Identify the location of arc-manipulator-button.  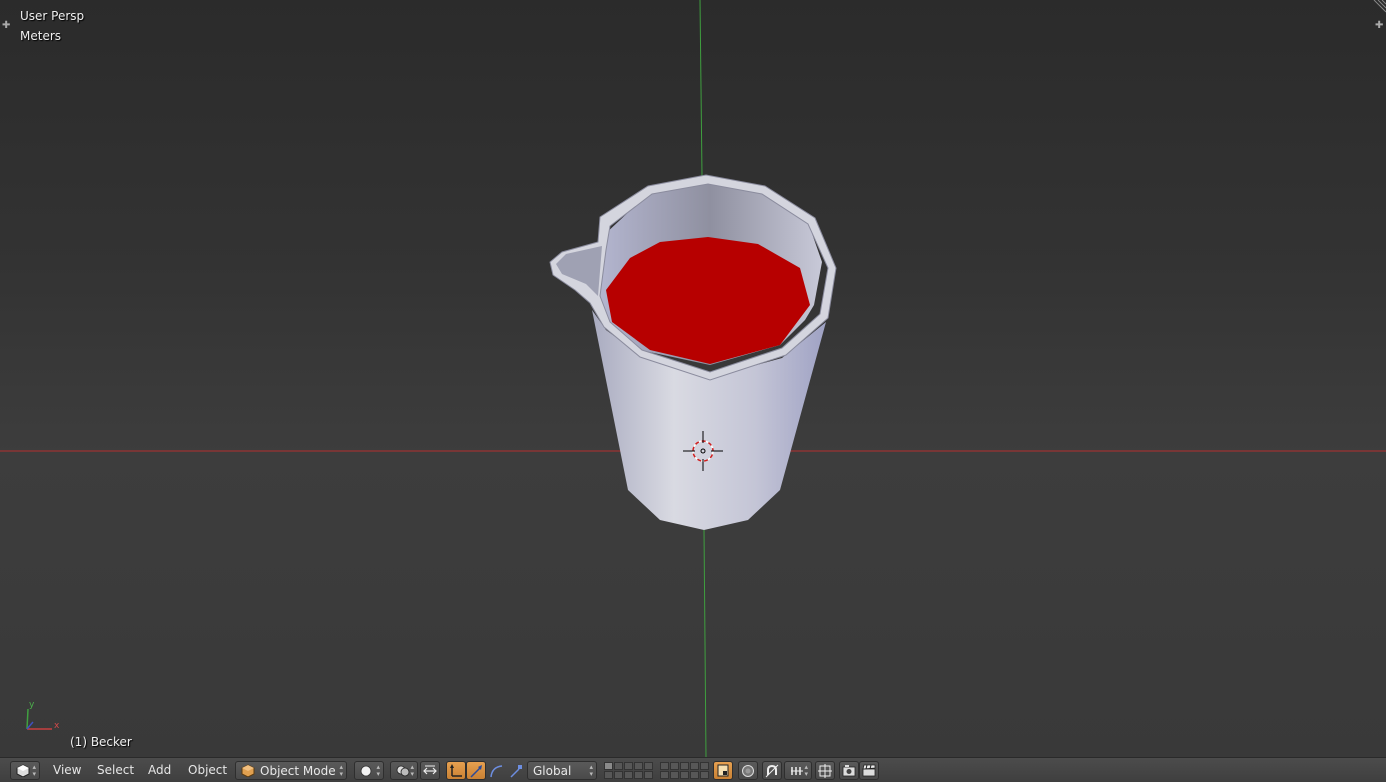
(496, 770).